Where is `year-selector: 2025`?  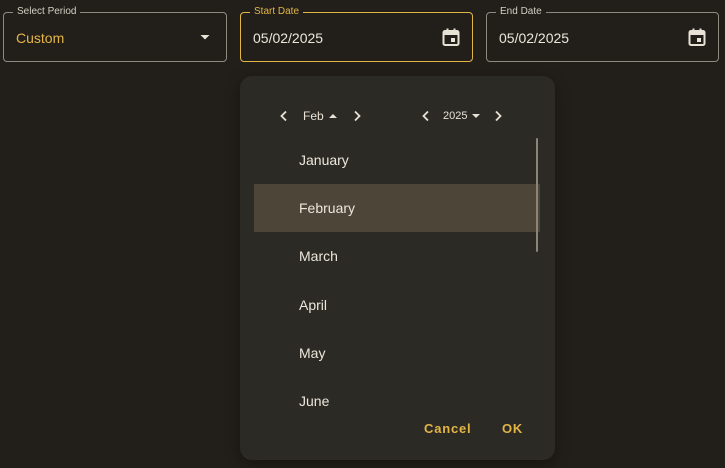 year-selector: 2025 is located at coordinates (462, 116).